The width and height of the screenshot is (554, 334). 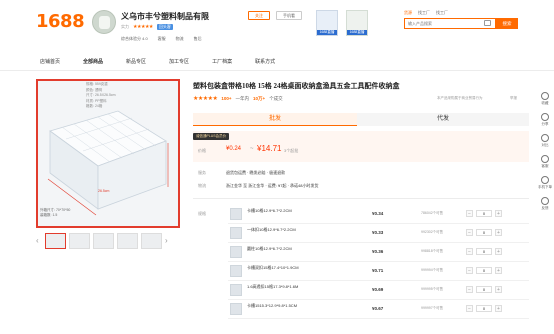 I want to click on review-count: 100+, so click(x=226, y=98).